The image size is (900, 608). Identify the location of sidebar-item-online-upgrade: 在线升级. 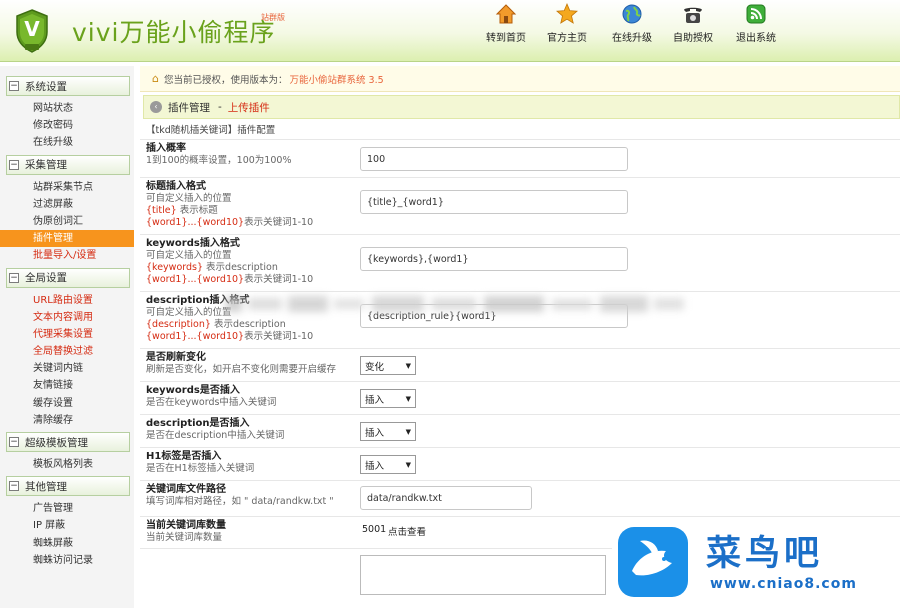
(67, 142).